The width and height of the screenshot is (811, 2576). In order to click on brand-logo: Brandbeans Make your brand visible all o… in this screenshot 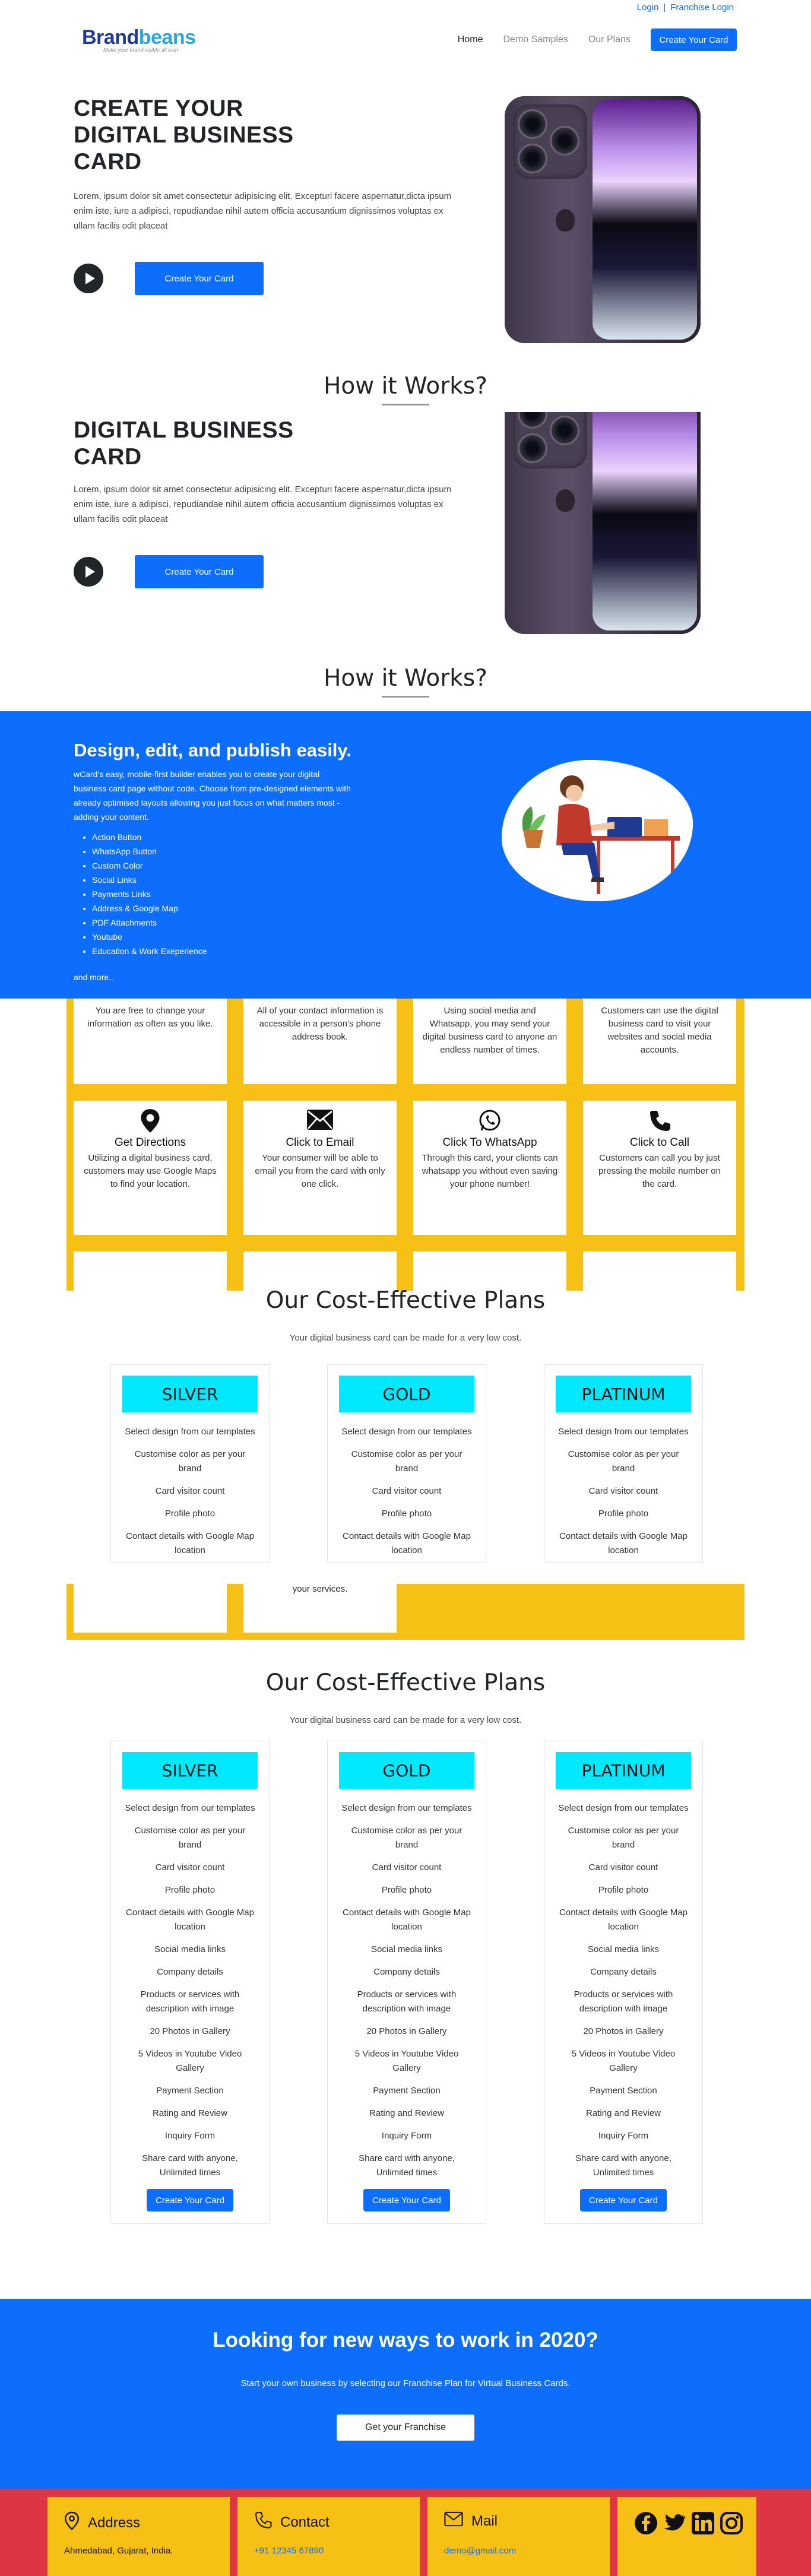, I will do `click(139, 39)`.